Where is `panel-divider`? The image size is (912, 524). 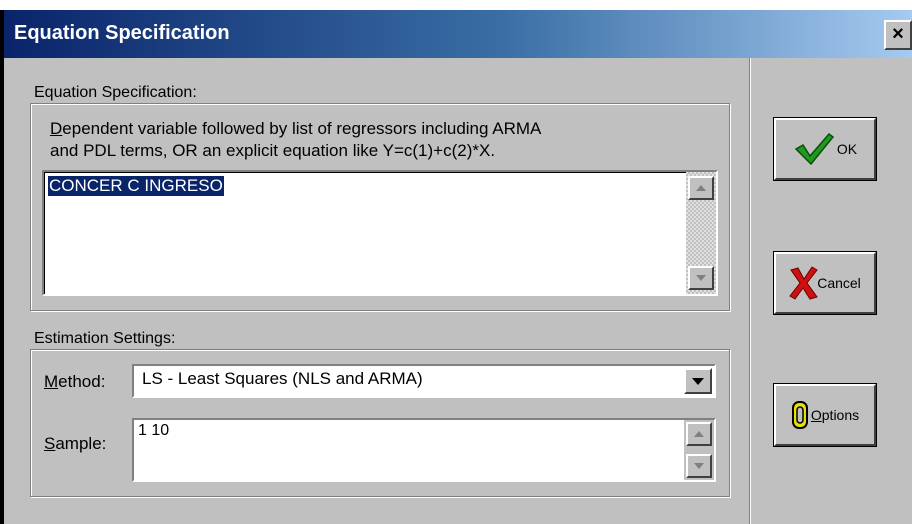 panel-divider is located at coordinates (750, 291).